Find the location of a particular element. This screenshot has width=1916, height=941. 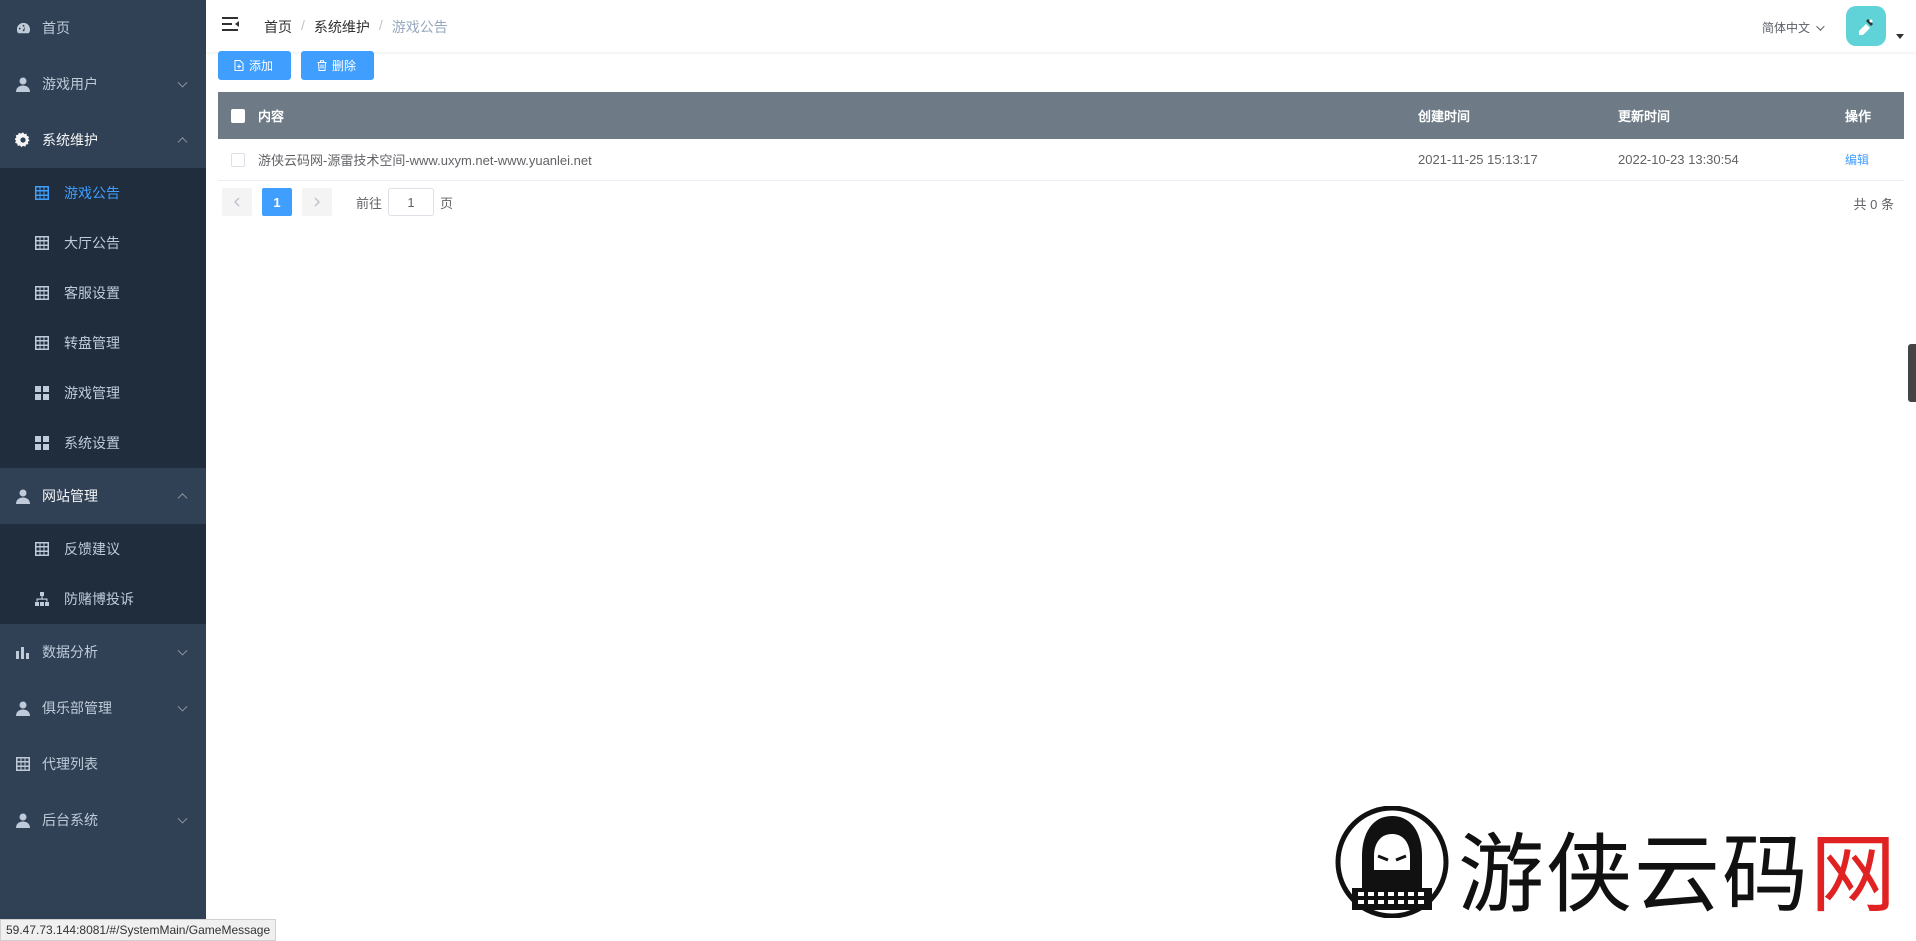

table-header: 内容 创建时间 更新时间 操作 is located at coordinates (1061, 115).